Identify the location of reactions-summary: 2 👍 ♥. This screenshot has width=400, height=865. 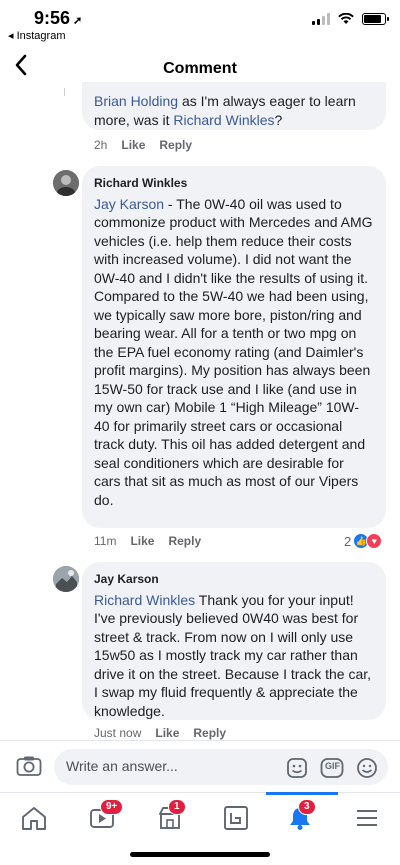
(363, 541).